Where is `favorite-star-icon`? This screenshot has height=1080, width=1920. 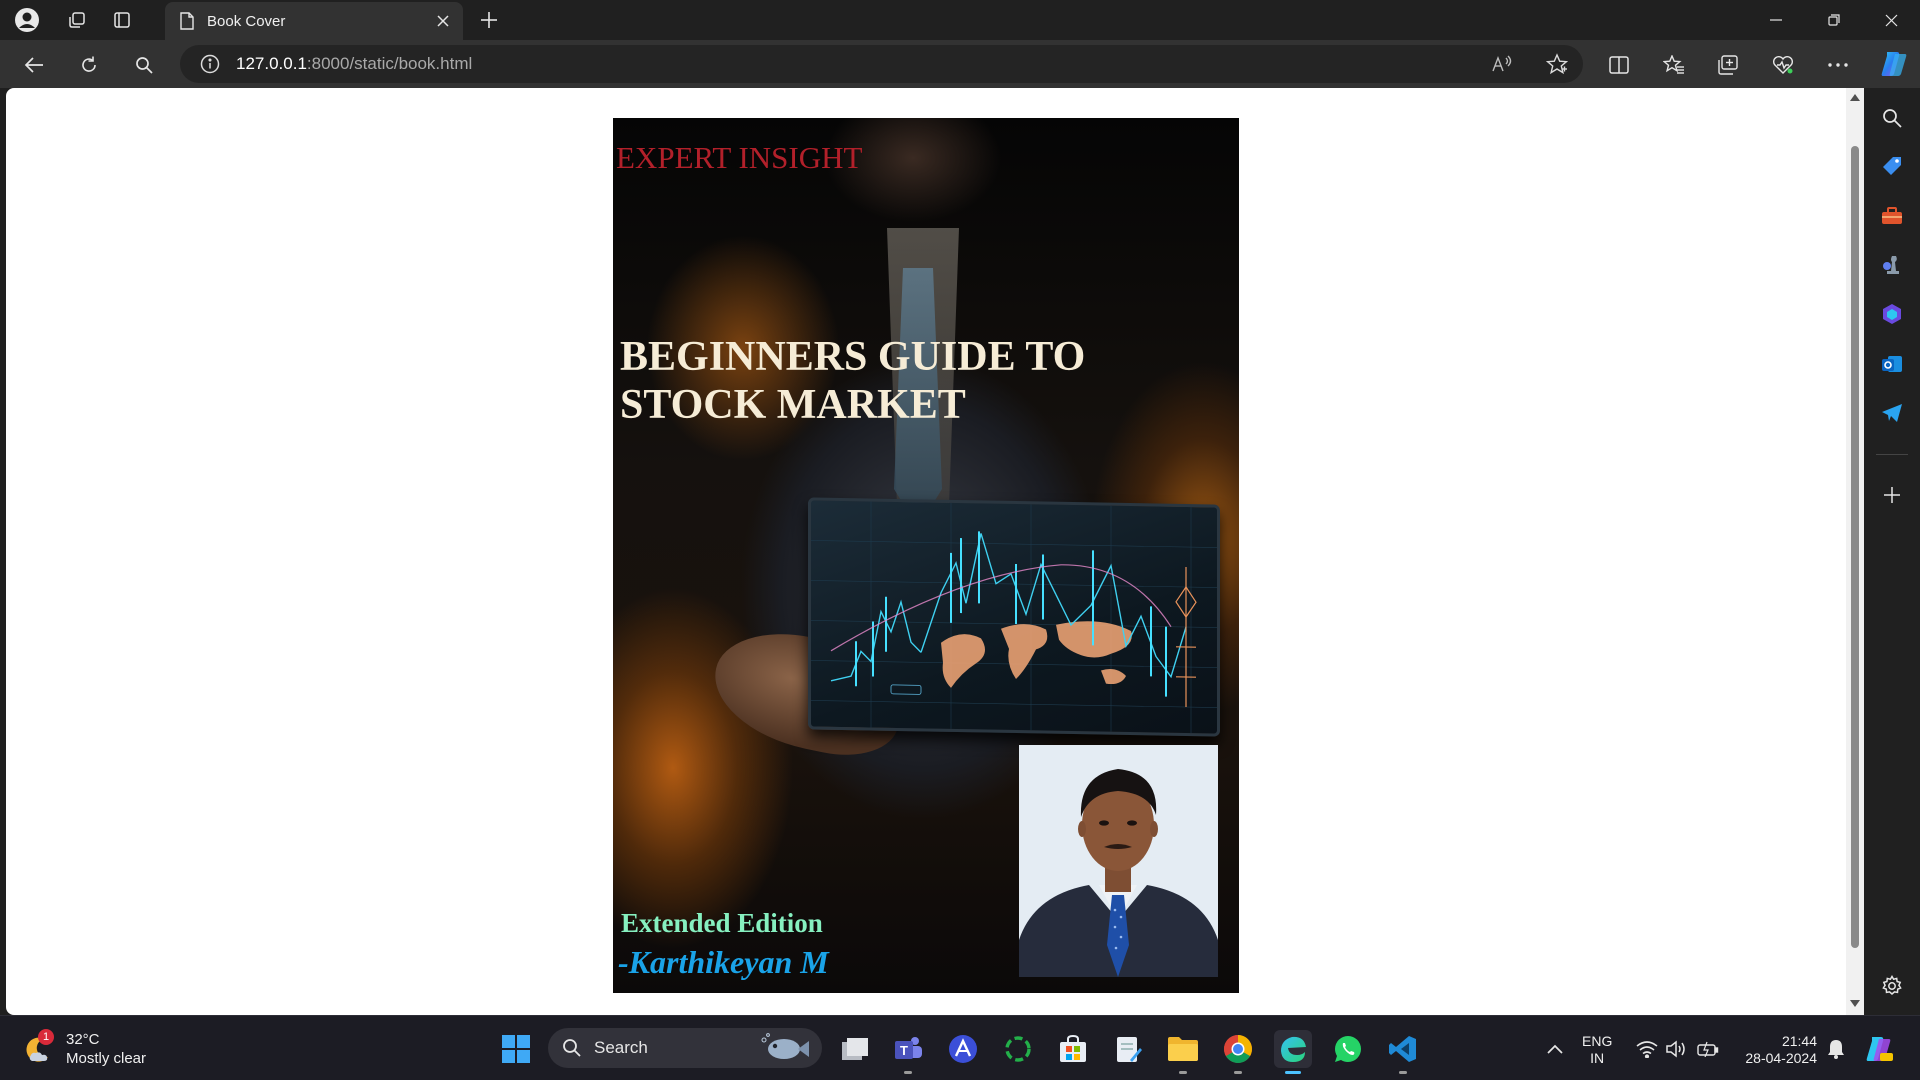
favorite-star-icon is located at coordinates (1557, 64).